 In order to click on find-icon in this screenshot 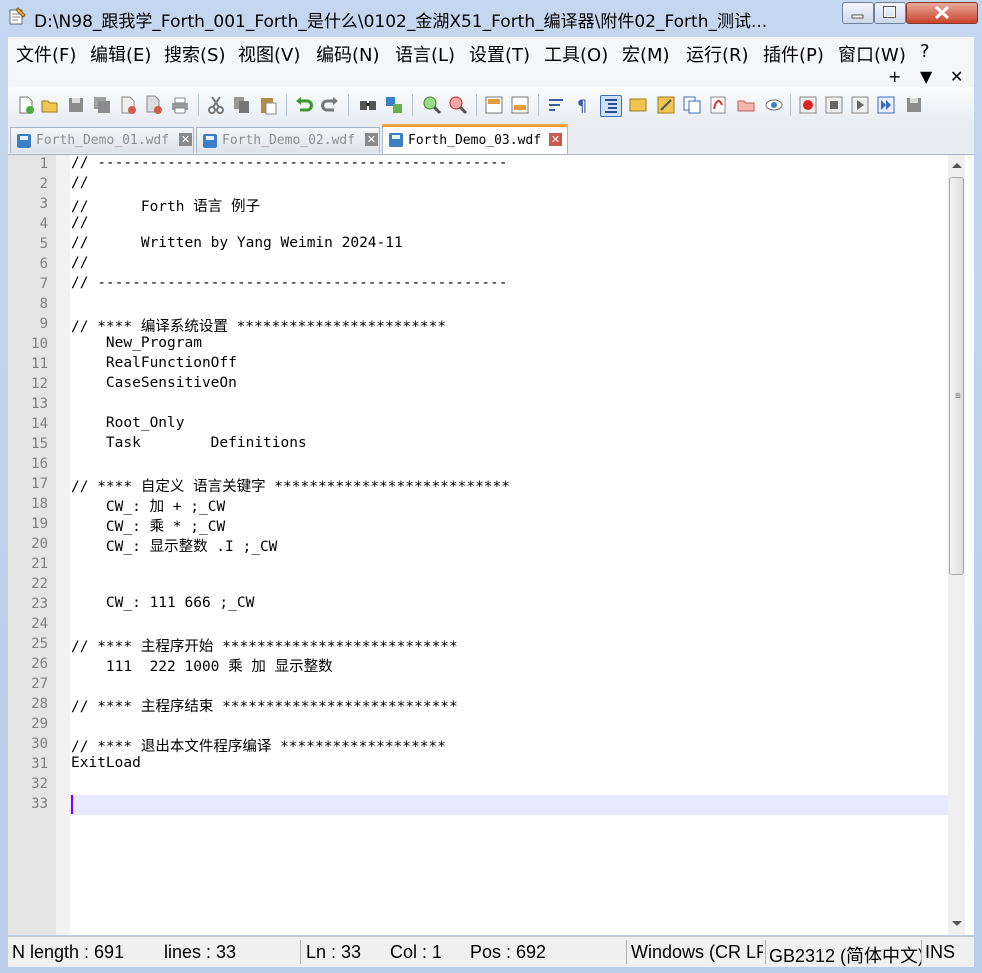, I will do `click(368, 105)`.